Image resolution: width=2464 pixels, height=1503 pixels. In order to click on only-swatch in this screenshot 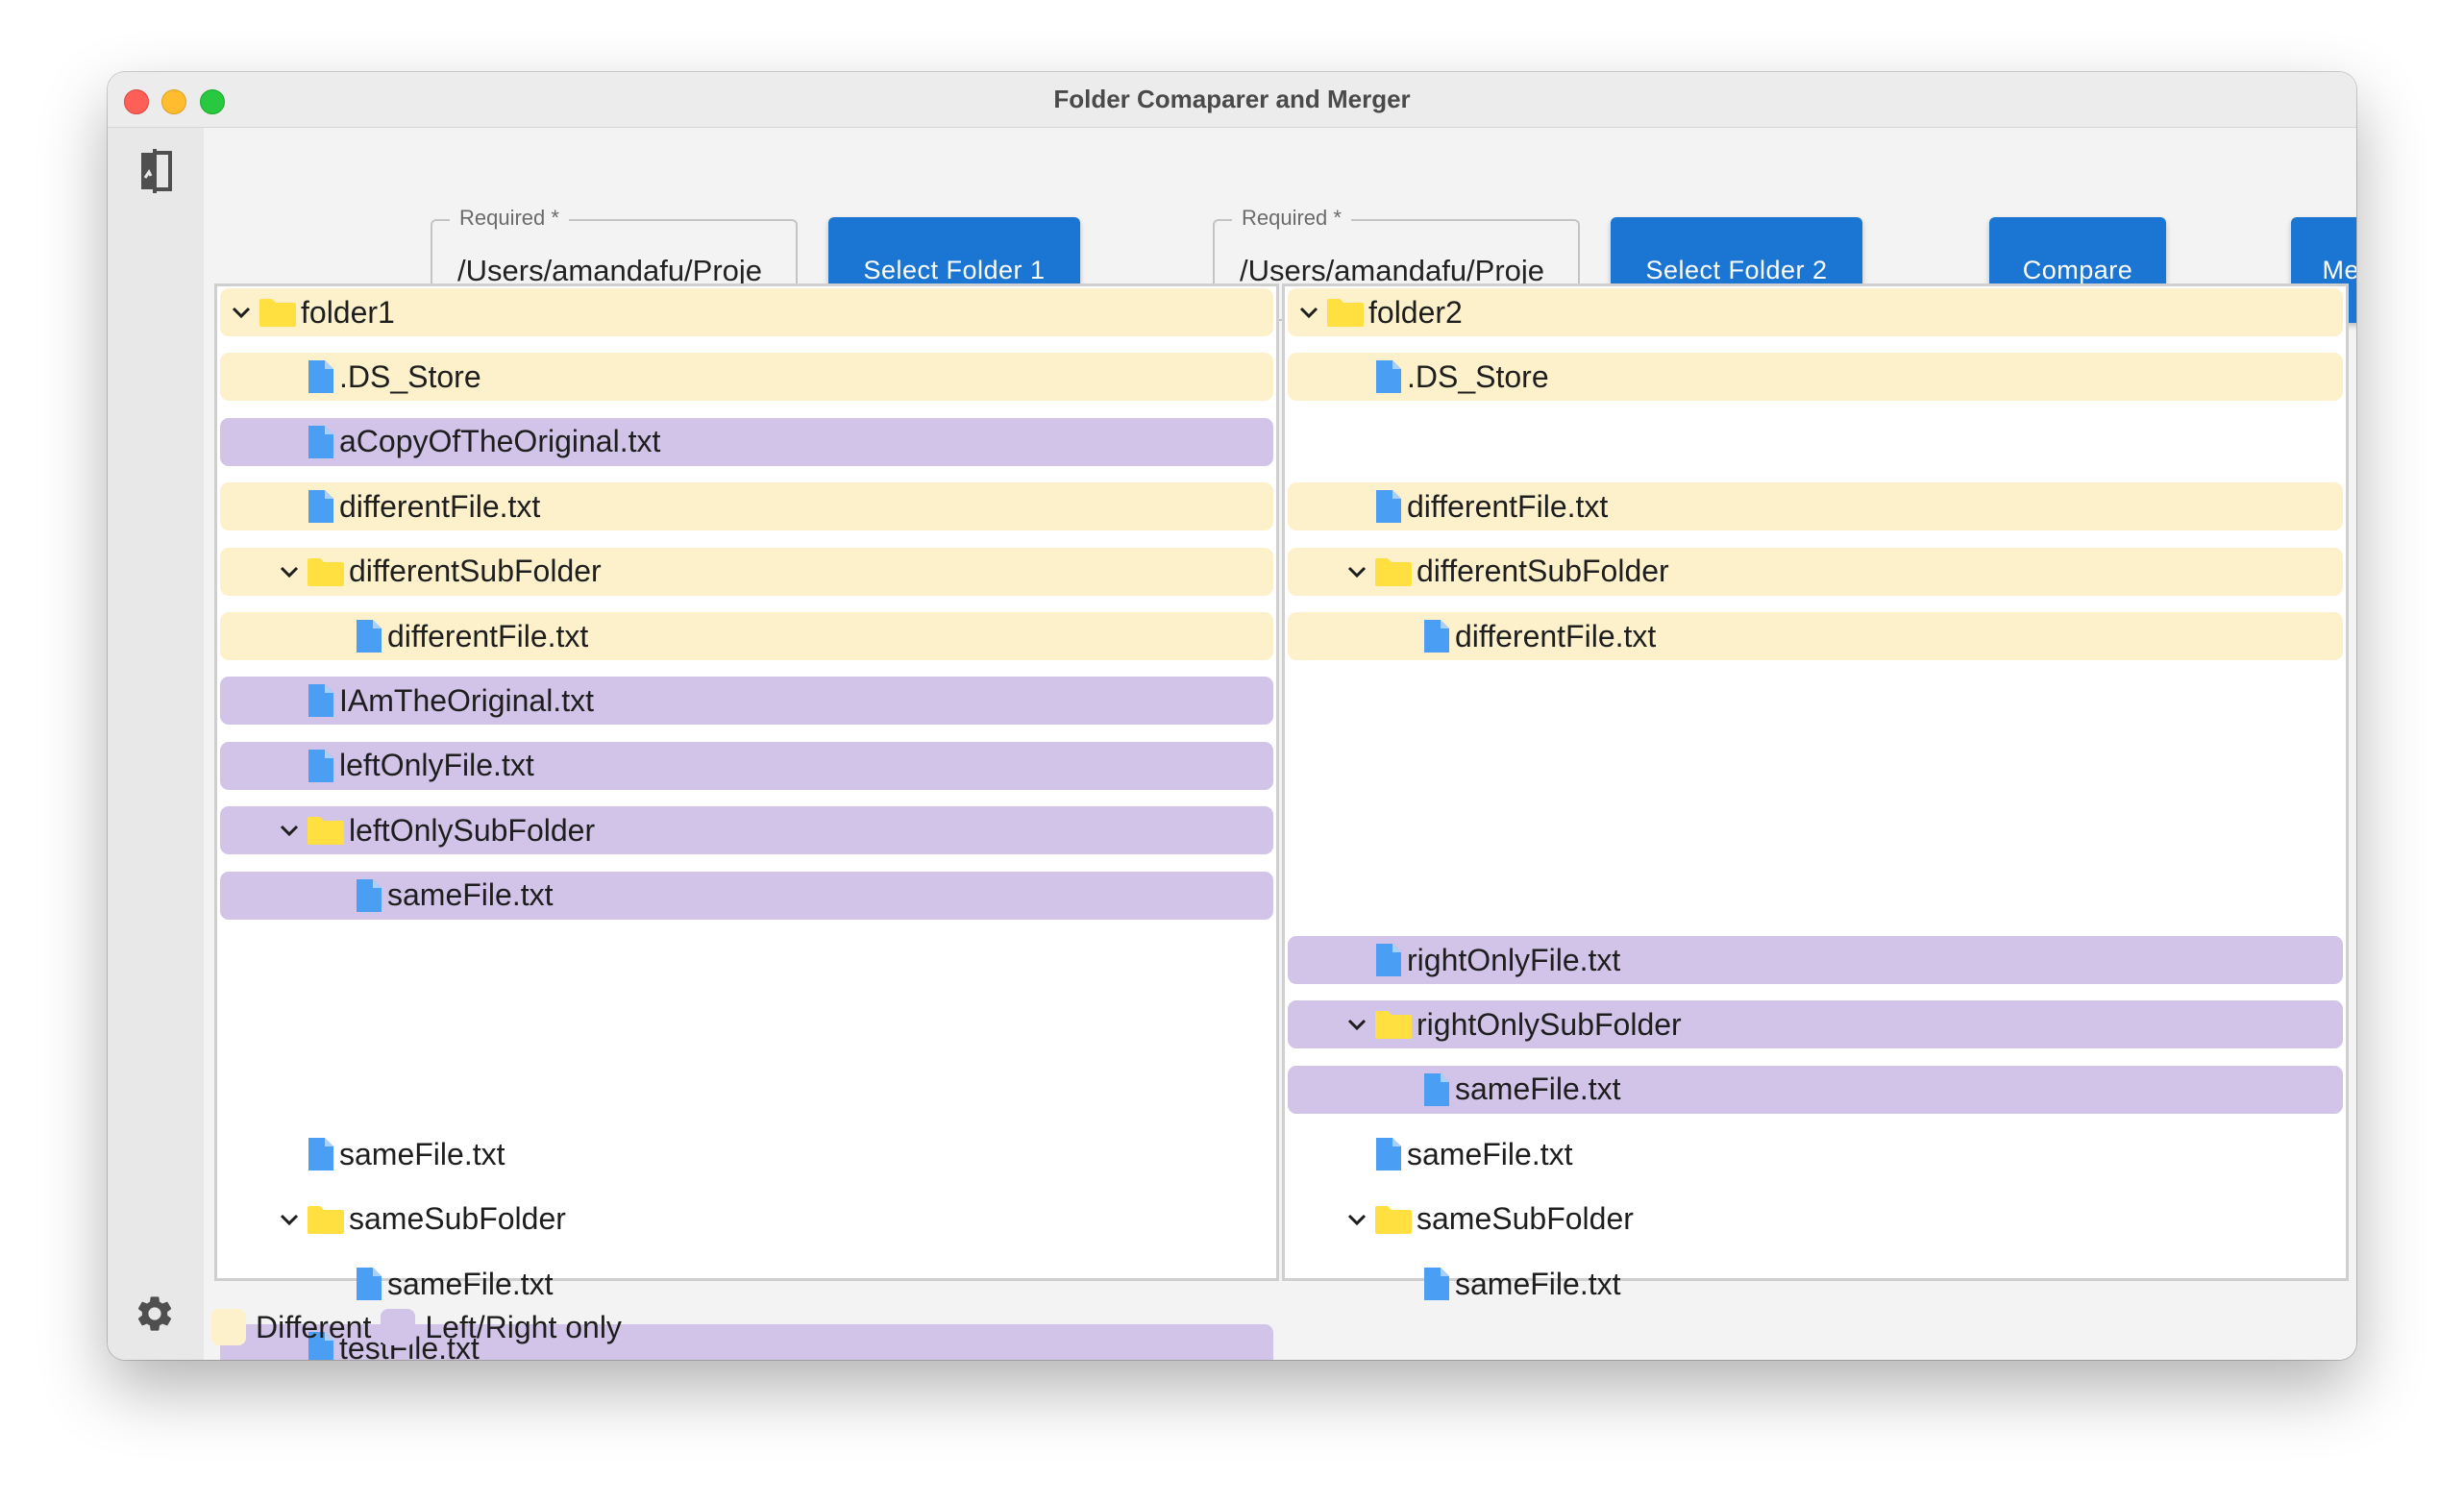, I will do `click(398, 1327)`.